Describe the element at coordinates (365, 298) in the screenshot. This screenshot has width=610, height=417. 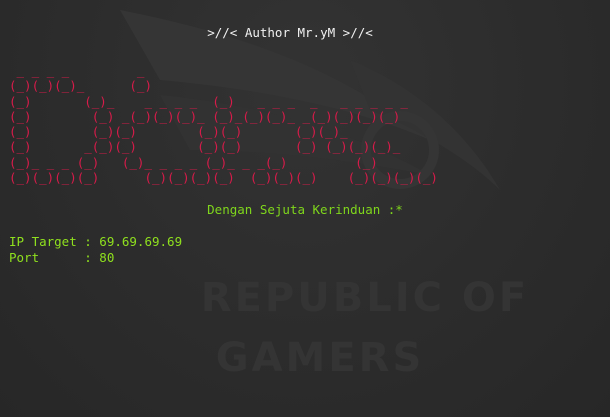
I see `watermark-line1: REPUBLIC OF` at that location.